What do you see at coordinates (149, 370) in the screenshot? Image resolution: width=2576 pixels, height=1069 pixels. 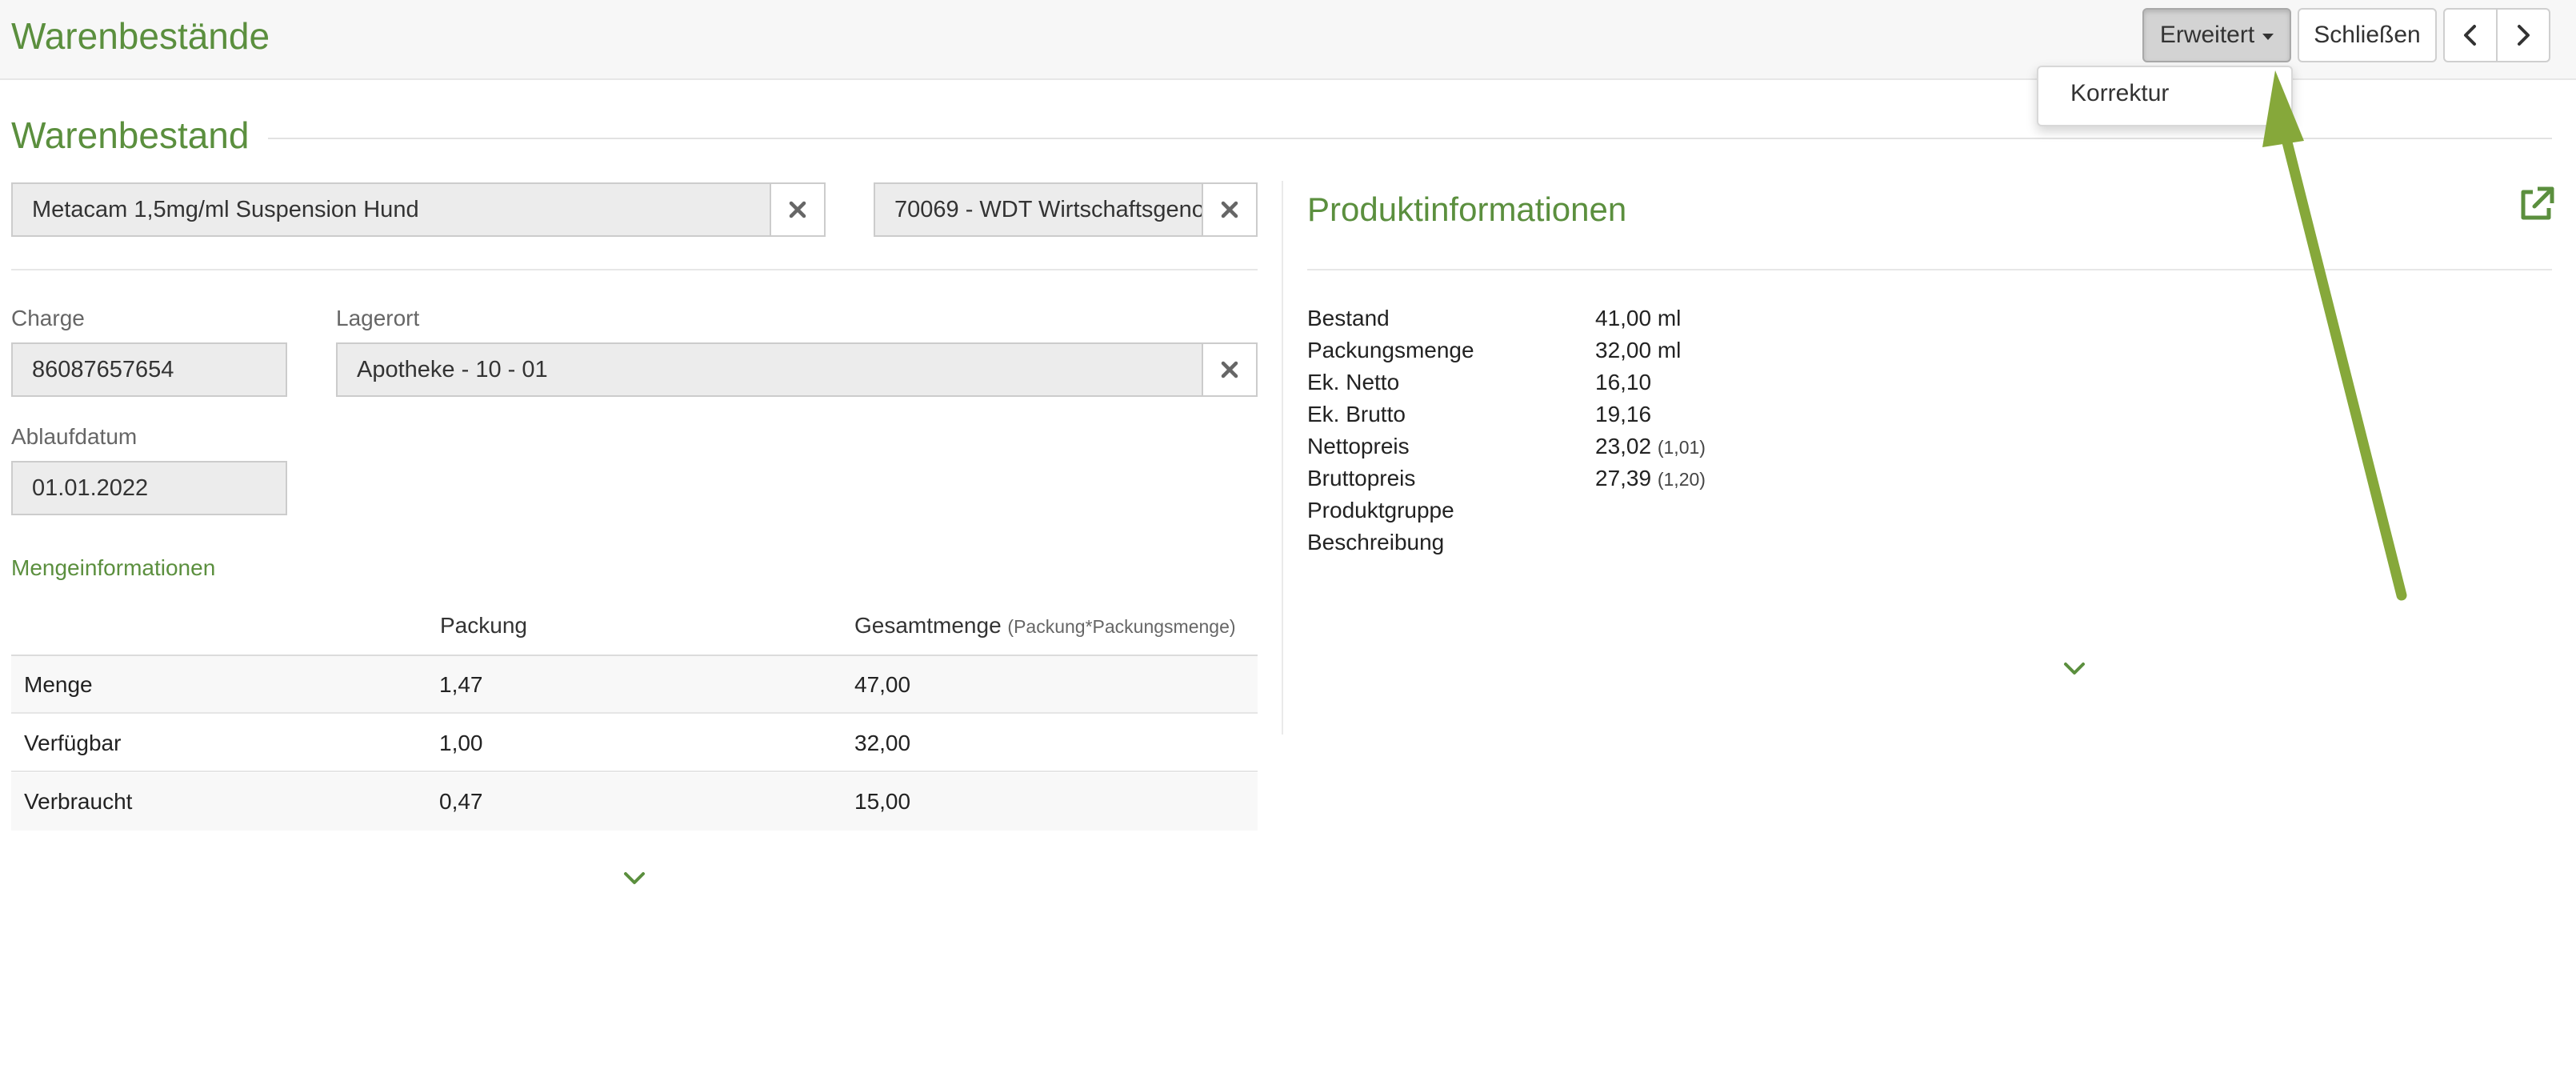 I see `charge-field: 86087657654` at bounding box center [149, 370].